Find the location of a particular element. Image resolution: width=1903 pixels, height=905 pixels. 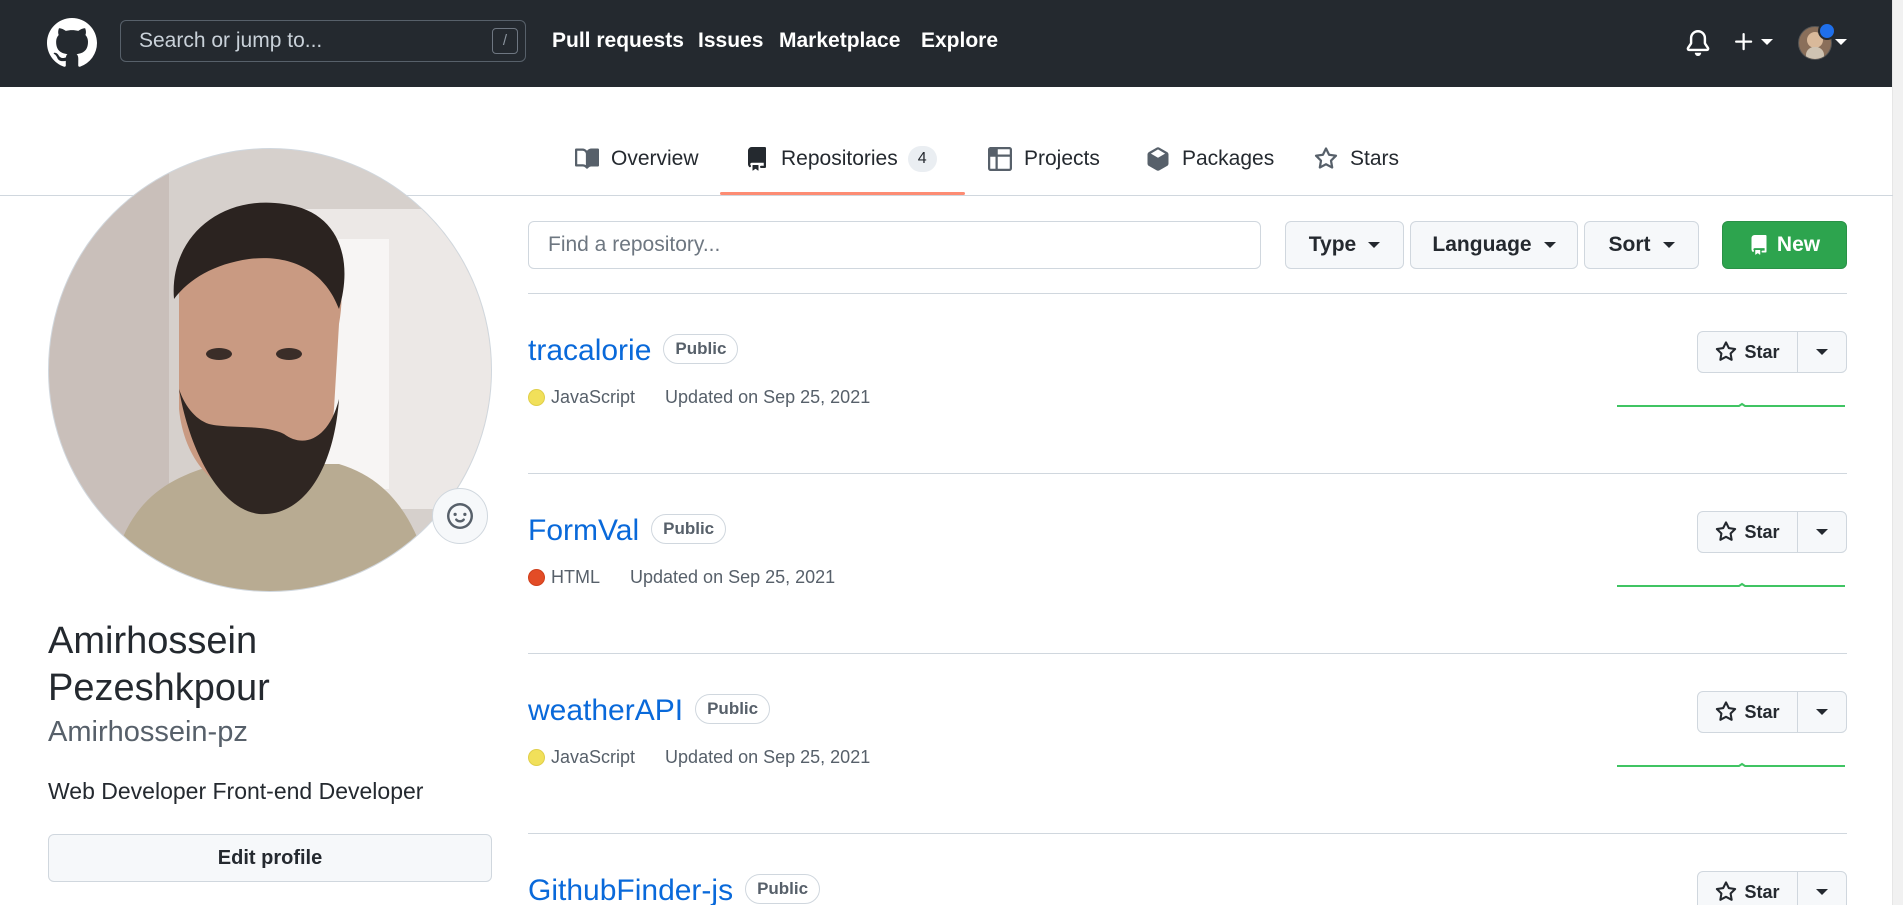

repo-name-link: weatherAPI is located at coordinates (605, 710).